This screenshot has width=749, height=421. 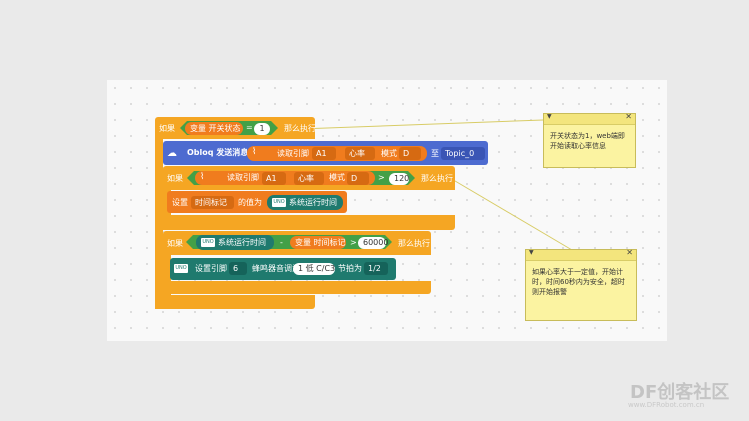 What do you see at coordinates (297, 287) in the screenshot?
I see `if3-footer` at bounding box center [297, 287].